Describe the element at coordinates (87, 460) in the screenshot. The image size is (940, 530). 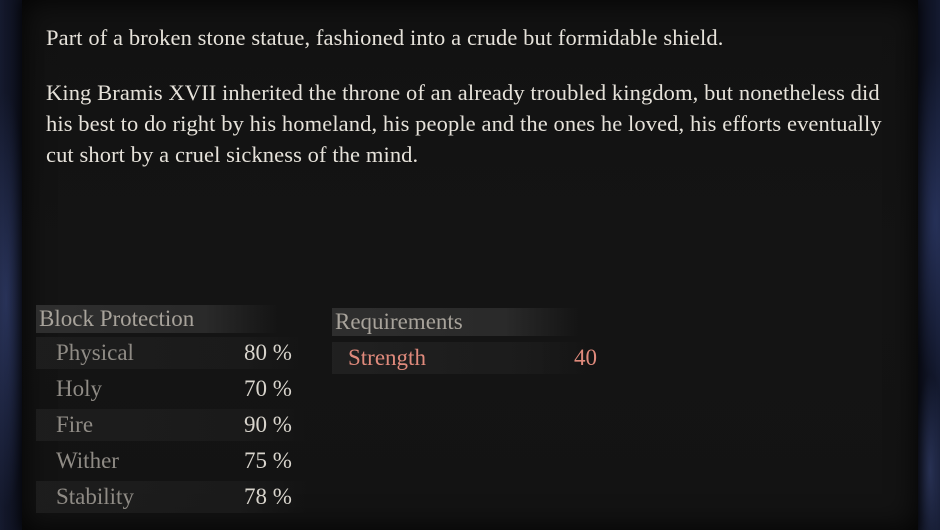
I see `stat-label: Wither` at that location.